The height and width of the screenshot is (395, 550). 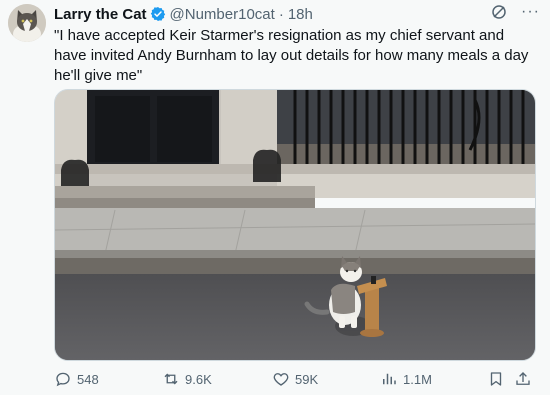 I want to click on reply-count: 548, so click(x=88, y=379).